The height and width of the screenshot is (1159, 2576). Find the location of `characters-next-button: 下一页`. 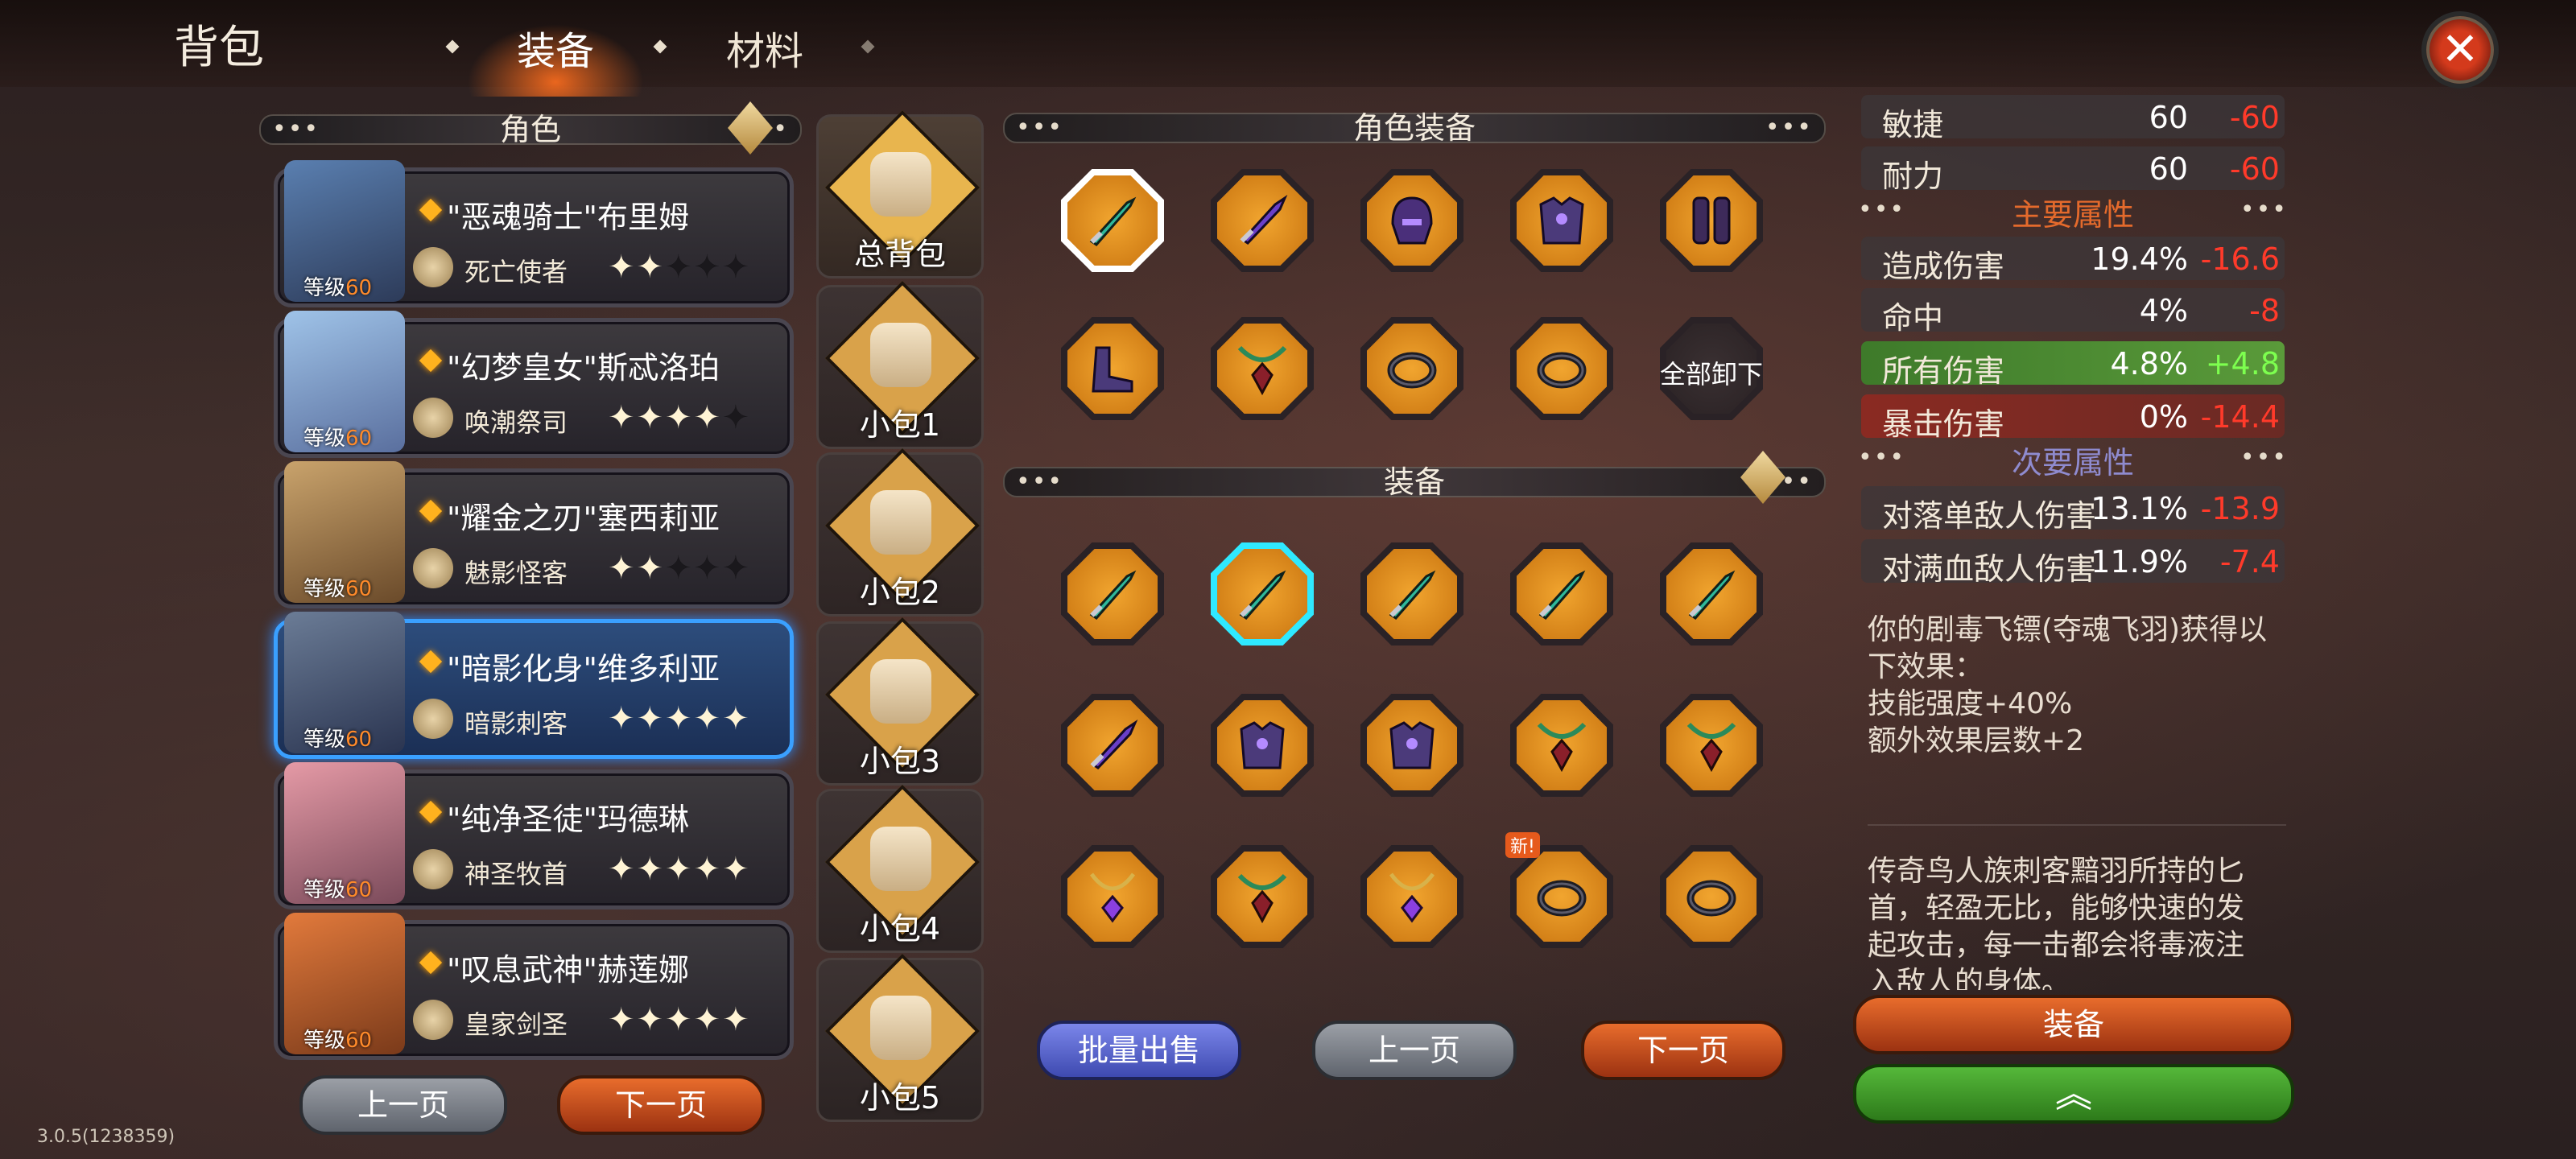

characters-next-button: 下一页 is located at coordinates (661, 1105).